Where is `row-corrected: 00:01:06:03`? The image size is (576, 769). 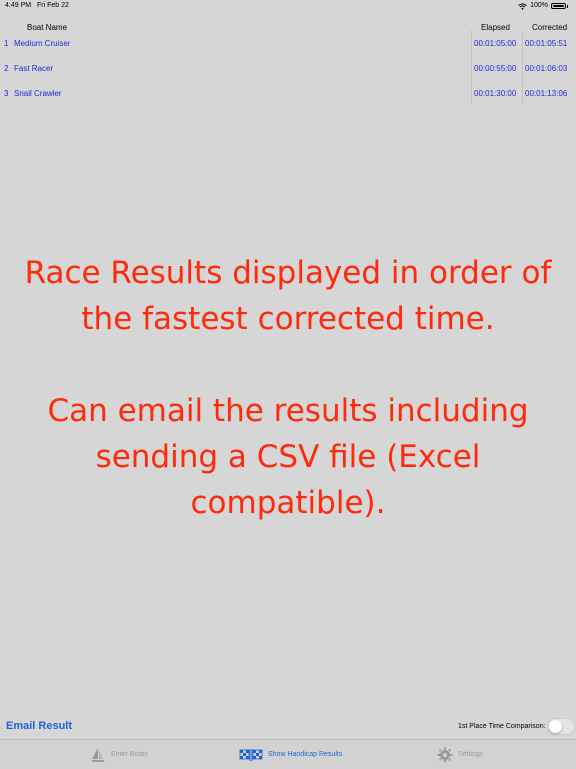
row-corrected: 00:01:06:03 is located at coordinates (546, 68).